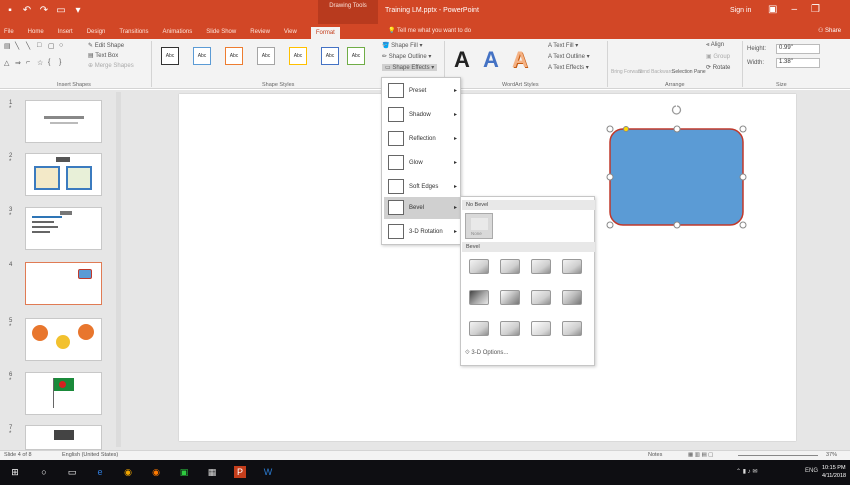  What do you see at coordinates (410, 67) in the screenshot?
I see `shape-effects-button: ▭ Shape Effects ▾` at bounding box center [410, 67].